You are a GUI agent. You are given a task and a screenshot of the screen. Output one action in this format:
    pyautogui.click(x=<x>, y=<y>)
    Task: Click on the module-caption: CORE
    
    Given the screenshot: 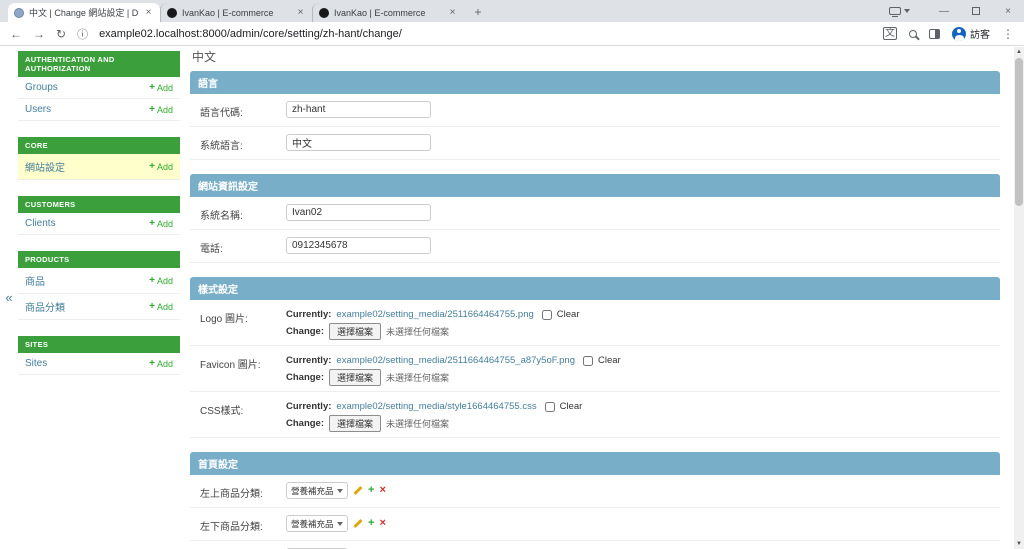 What is the action you would take?
    pyautogui.click(x=99, y=145)
    